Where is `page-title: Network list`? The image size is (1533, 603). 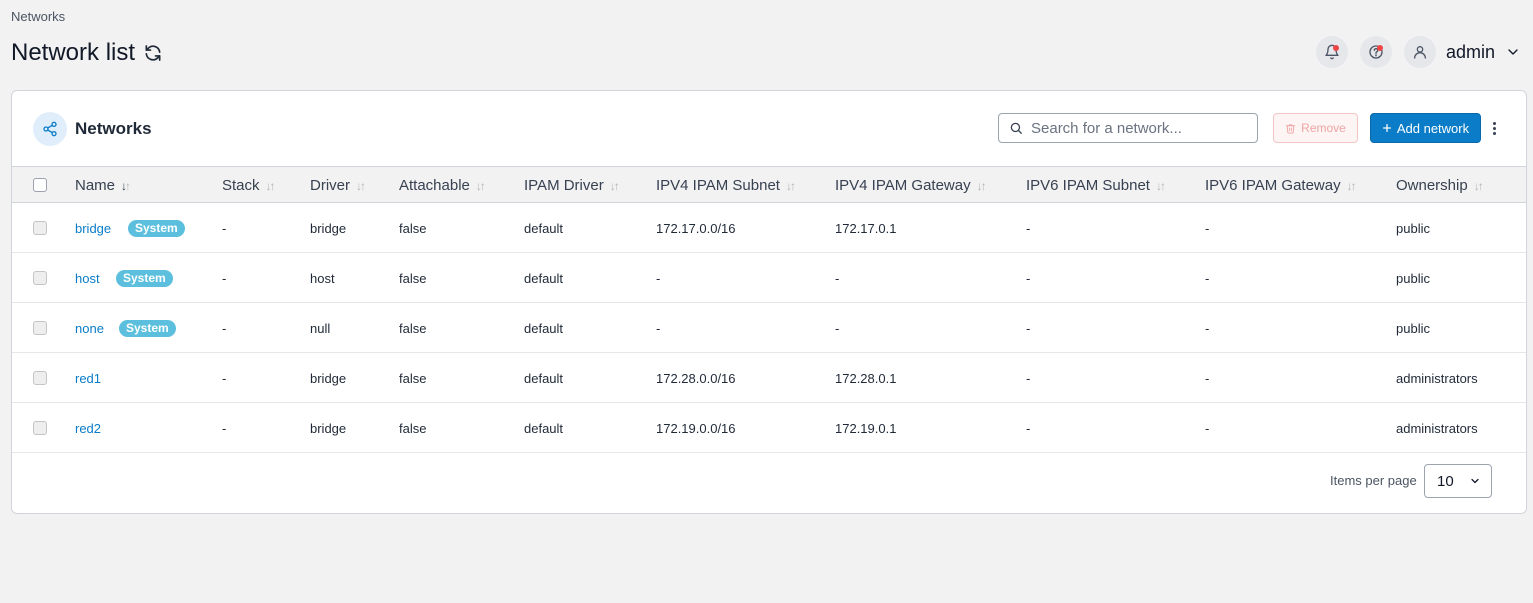
page-title: Network list is located at coordinates (87, 53).